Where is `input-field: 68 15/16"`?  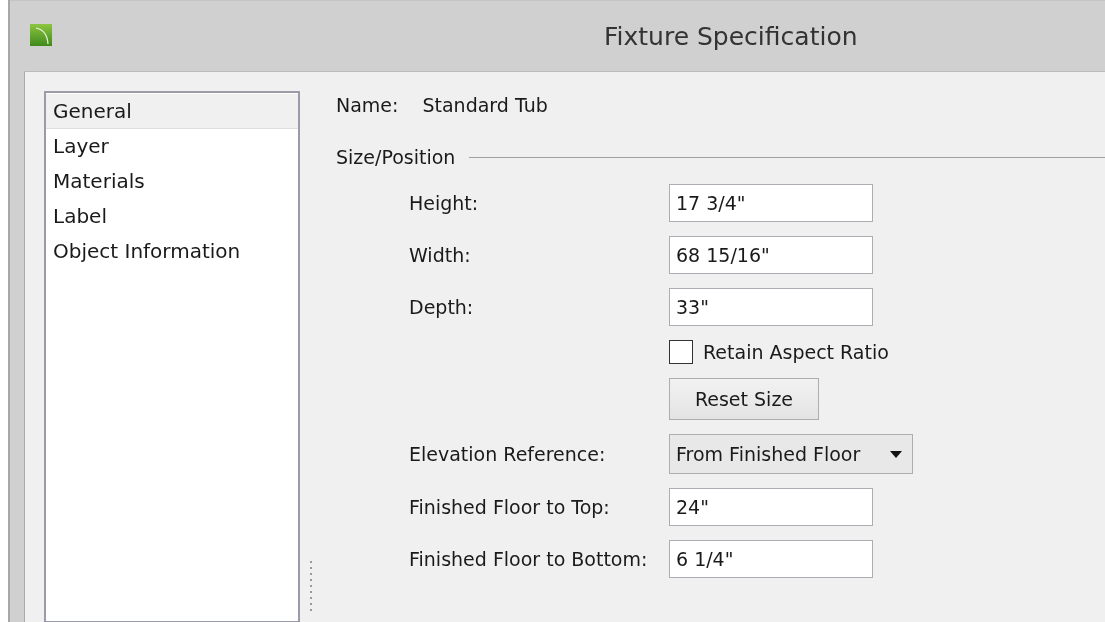 input-field: 68 15/16" is located at coordinates (771, 255).